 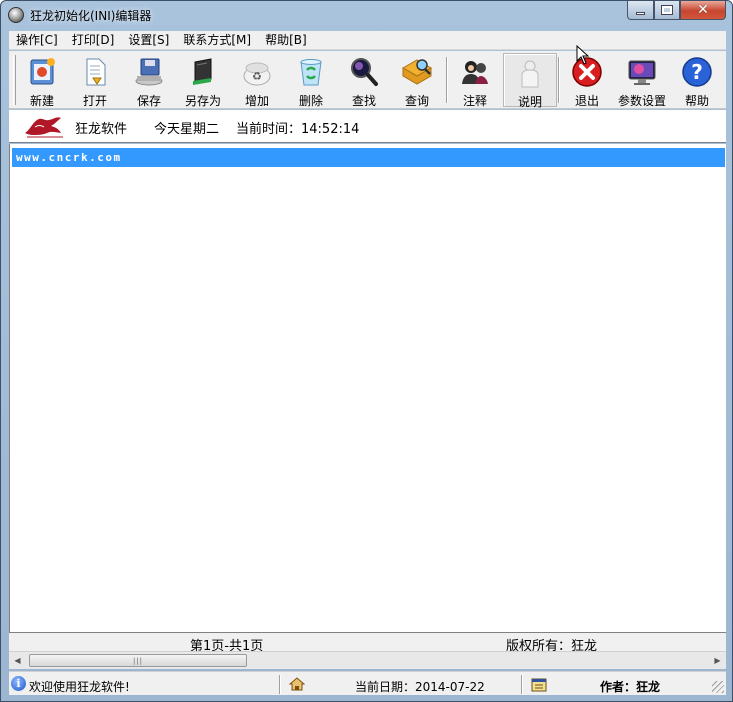 I want to click on author-text: 作者：狂龙, so click(x=630, y=687).